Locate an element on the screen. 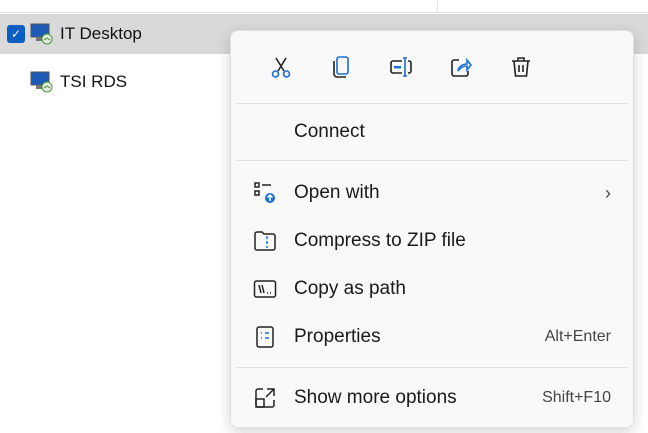  divider is located at coordinates (324, 12).